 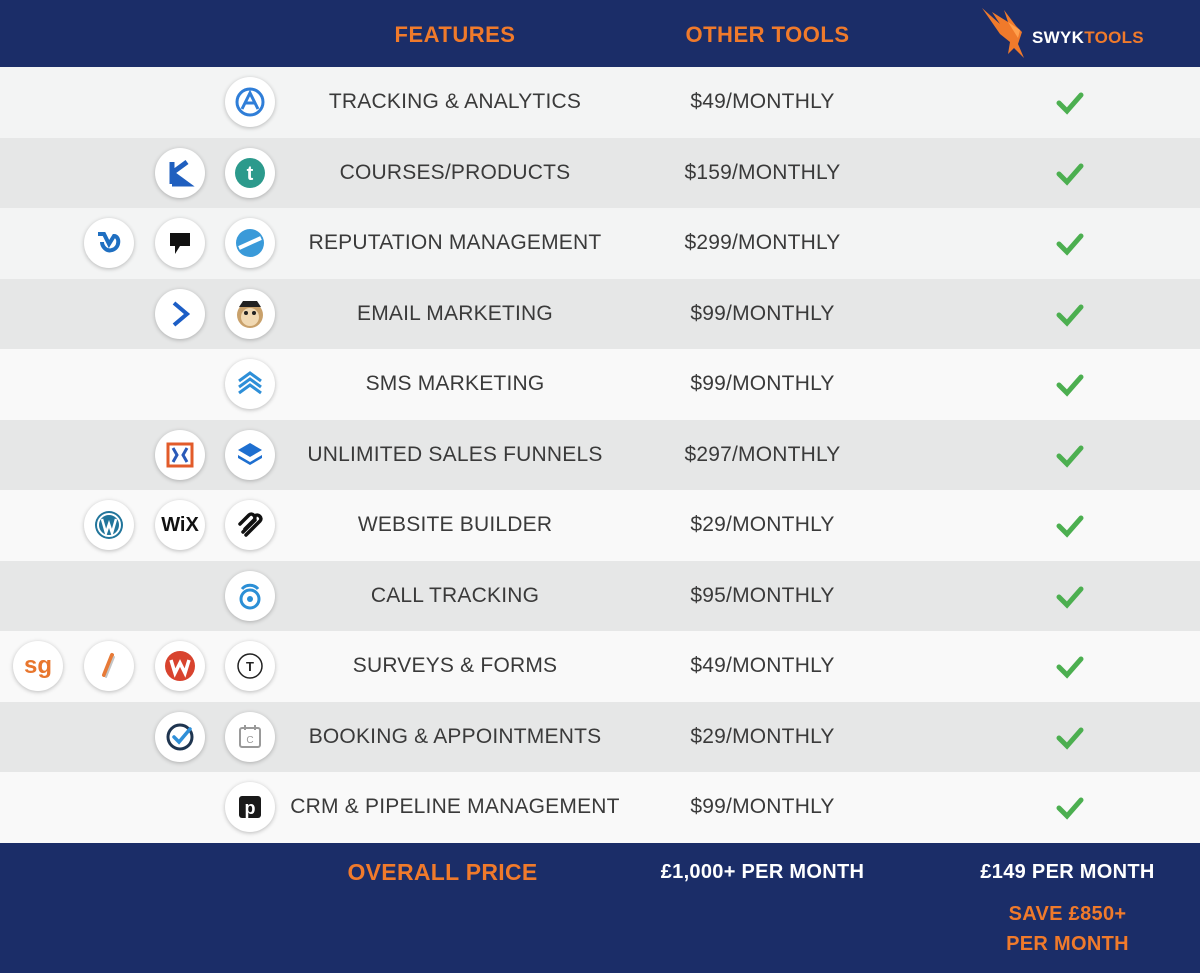 I want to click on feature-label: SMS MARKETING, so click(x=455, y=384).